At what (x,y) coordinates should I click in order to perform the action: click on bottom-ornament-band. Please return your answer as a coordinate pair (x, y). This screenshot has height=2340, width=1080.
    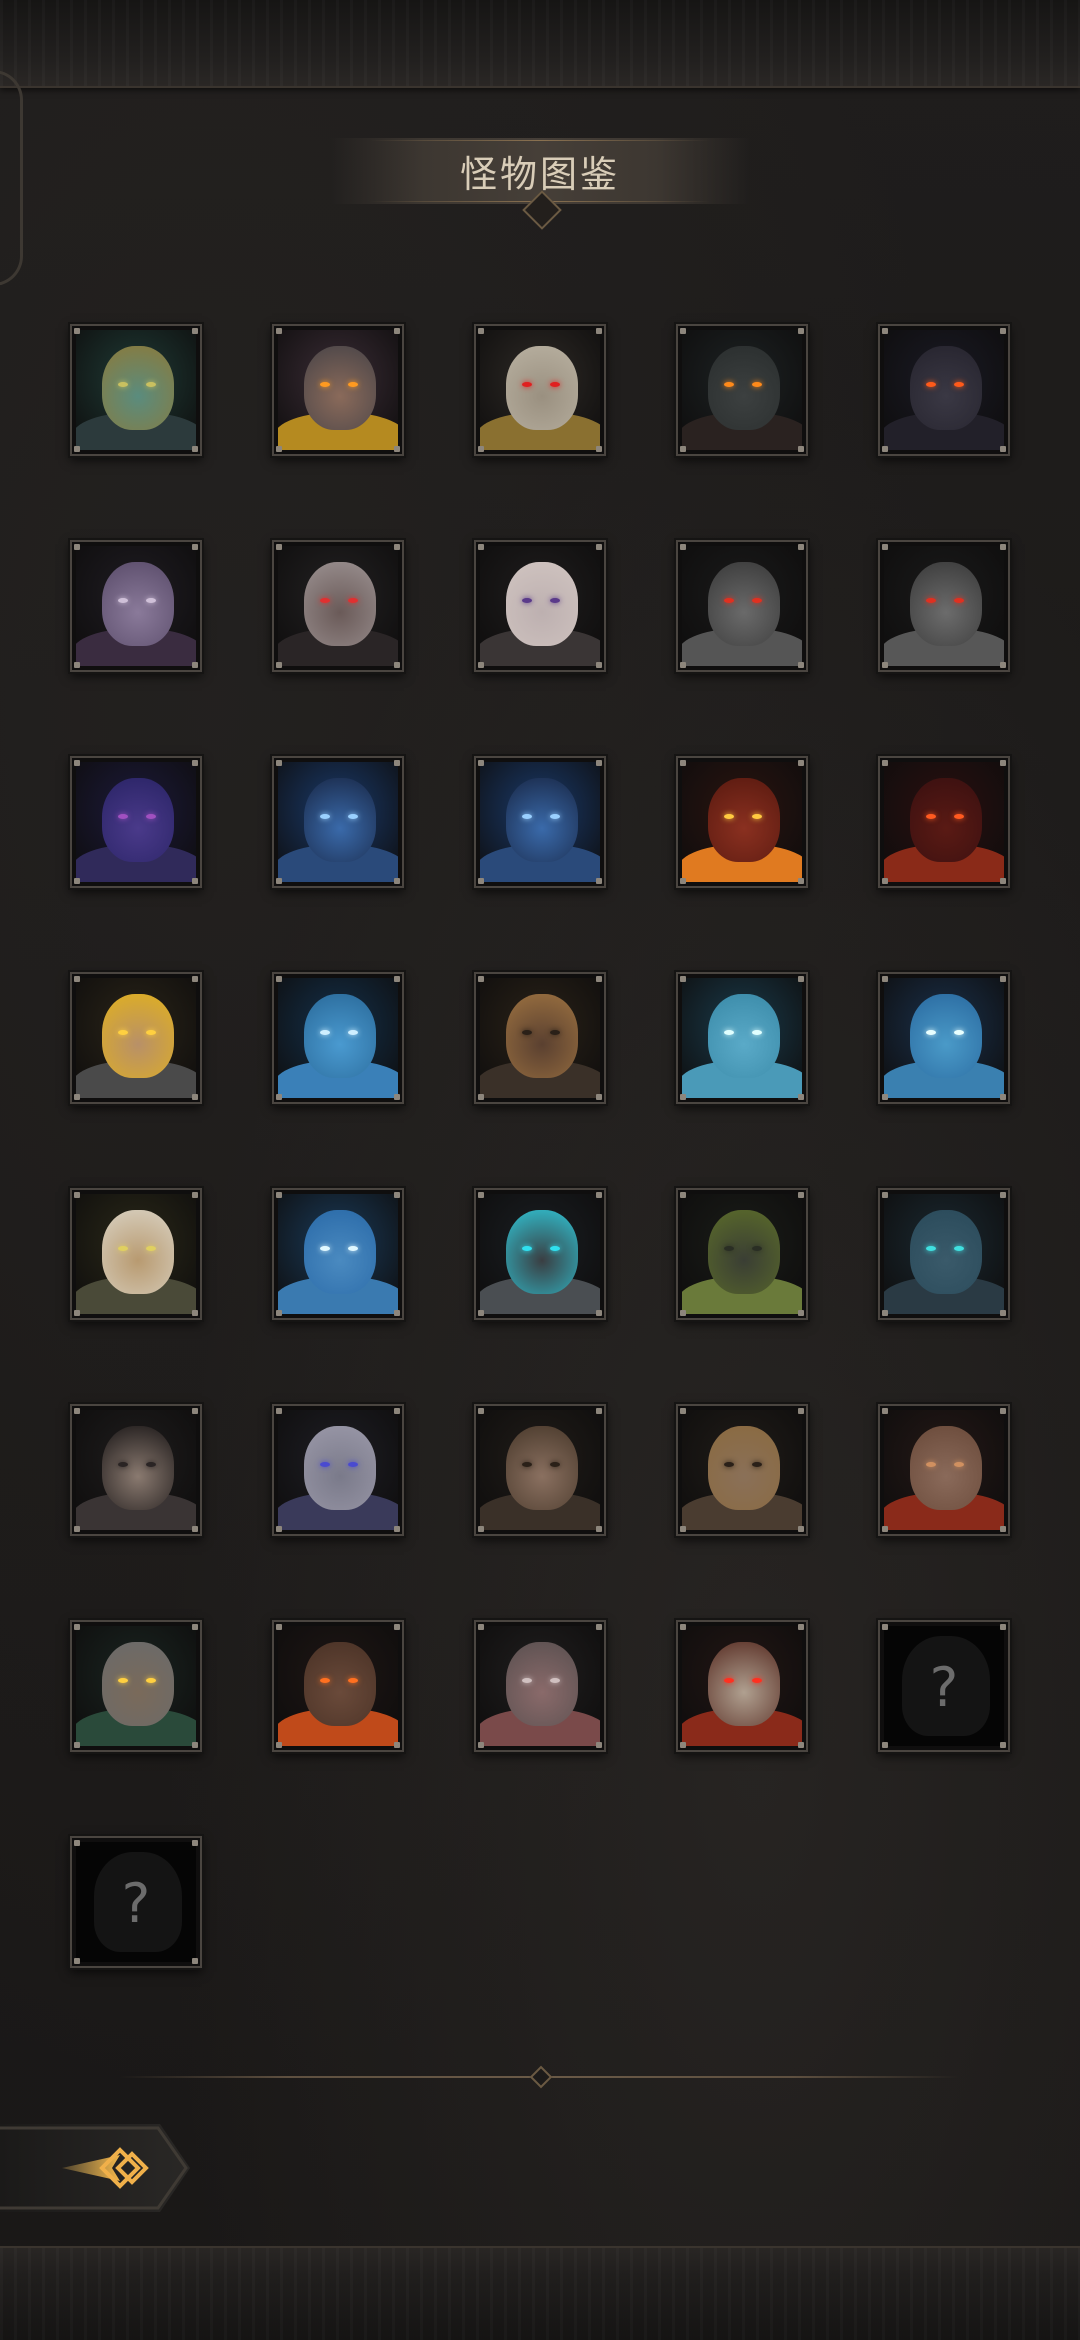
    Looking at the image, I should click on (540, 2293).